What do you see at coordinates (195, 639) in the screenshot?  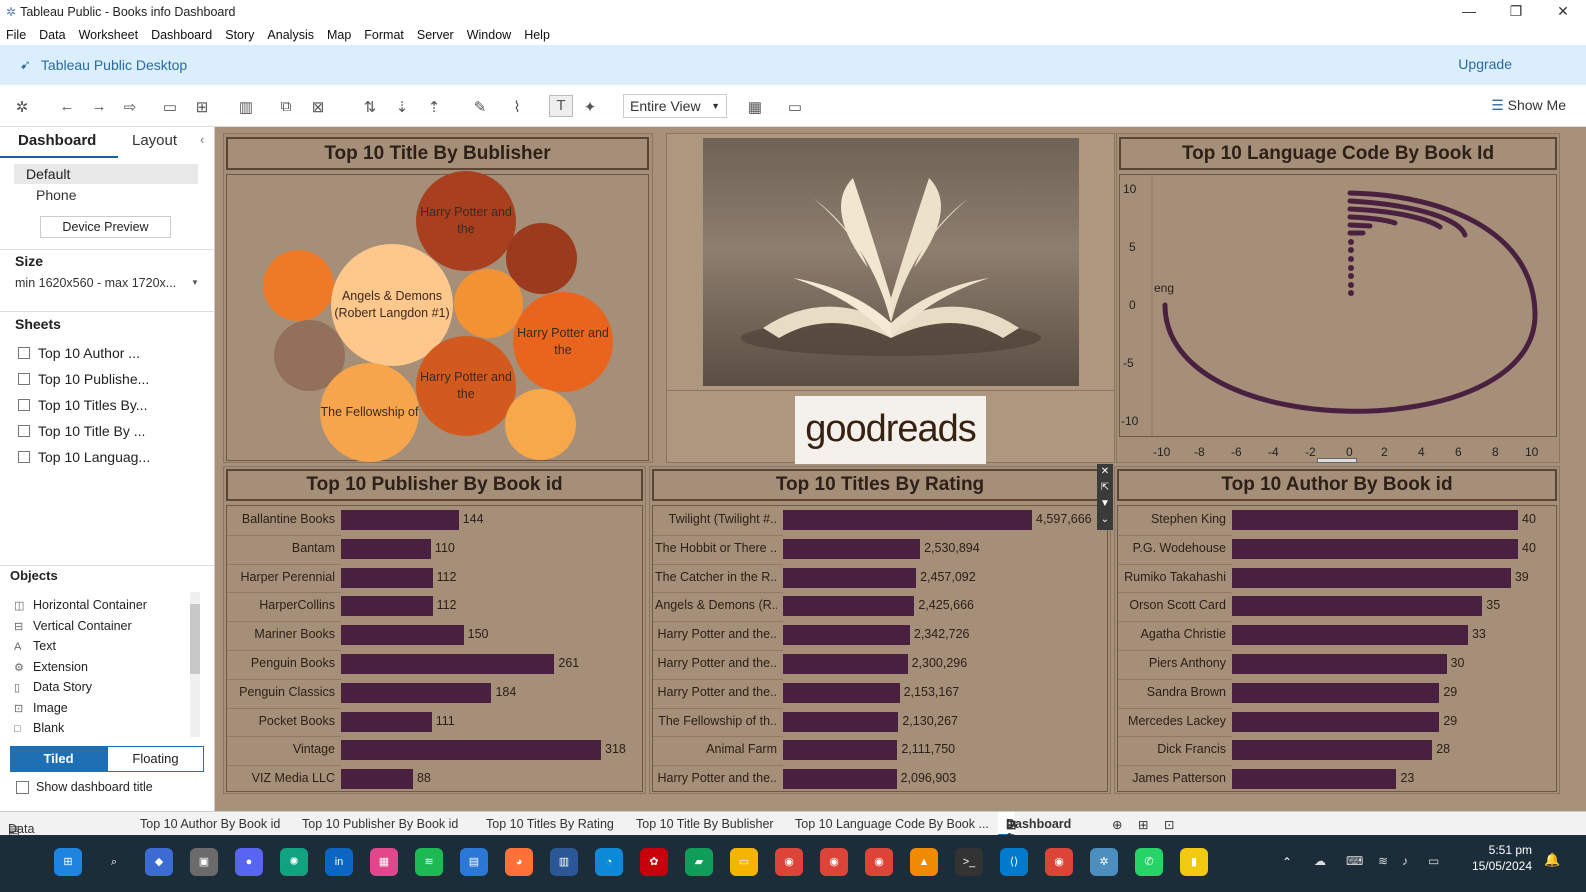 I see `scrollbar-thumb` at bounding box center [195, 639].